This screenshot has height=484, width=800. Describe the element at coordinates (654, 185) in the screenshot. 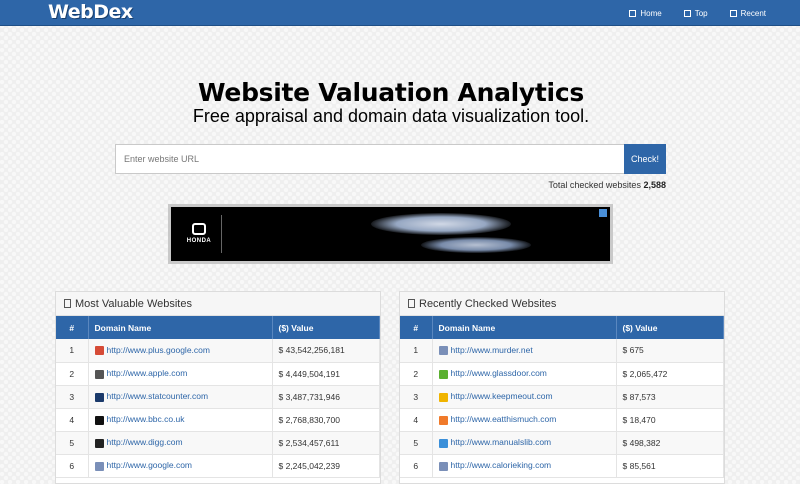

I see `total-checked-value: 2,588` at that location.